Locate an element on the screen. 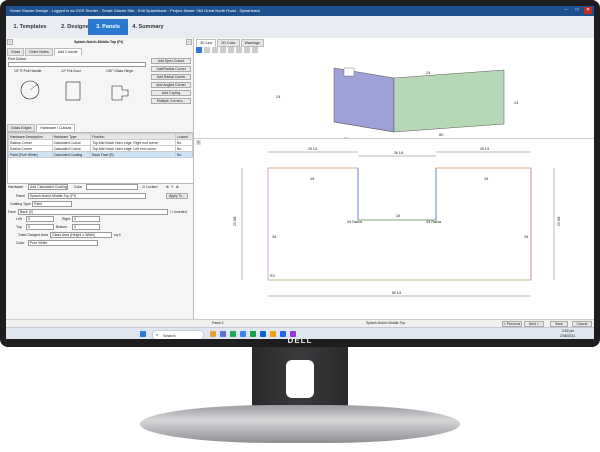  panel-dropdown: Splash-Notch-Middle-Top (Pt) is located at coordinates (87, 196).